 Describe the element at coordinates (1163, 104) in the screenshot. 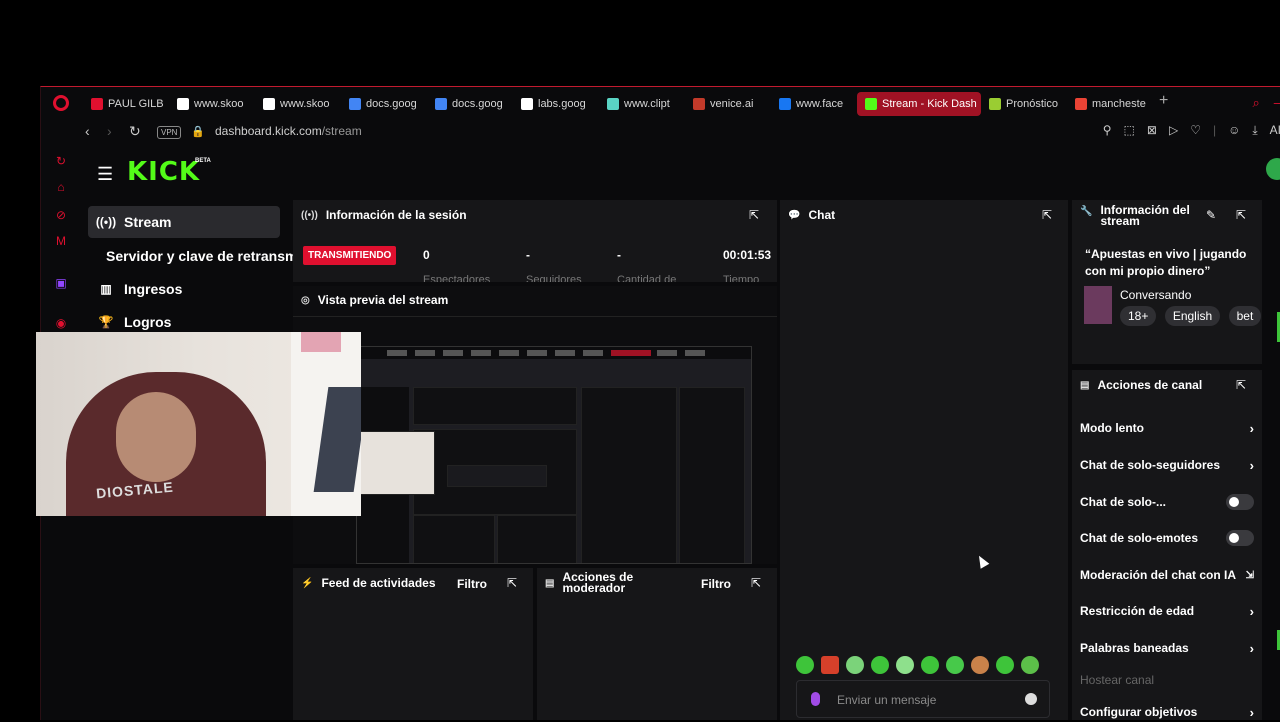

I see `new-tab-icon: +` at that location.